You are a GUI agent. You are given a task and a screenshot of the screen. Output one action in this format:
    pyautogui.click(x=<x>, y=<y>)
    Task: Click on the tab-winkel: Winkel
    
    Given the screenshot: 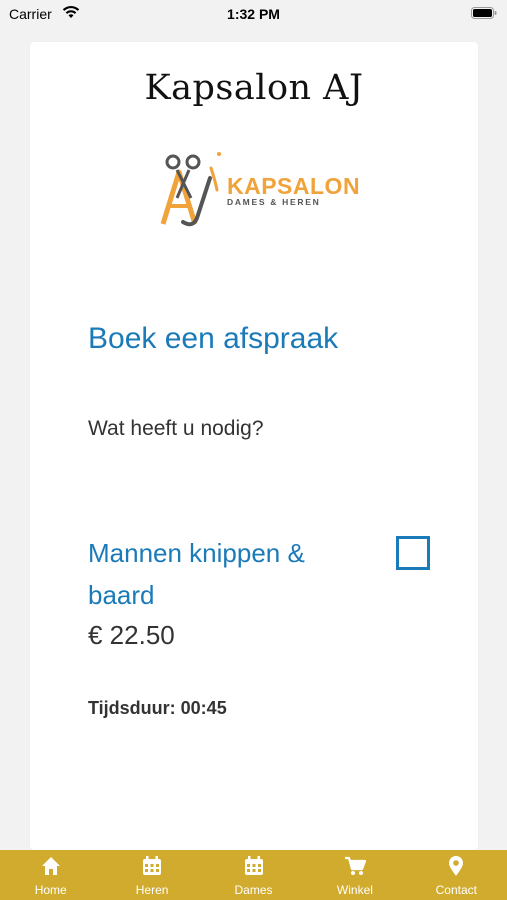 What is the action you would take?
    pyautogui.click(x=354, y=875)
    